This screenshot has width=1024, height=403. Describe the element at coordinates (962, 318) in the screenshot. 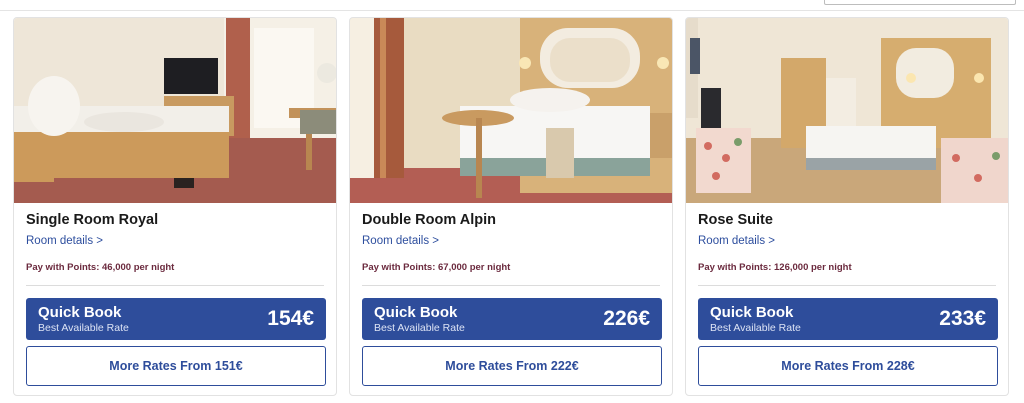

I see `quick-book-price: 233€` at that location.